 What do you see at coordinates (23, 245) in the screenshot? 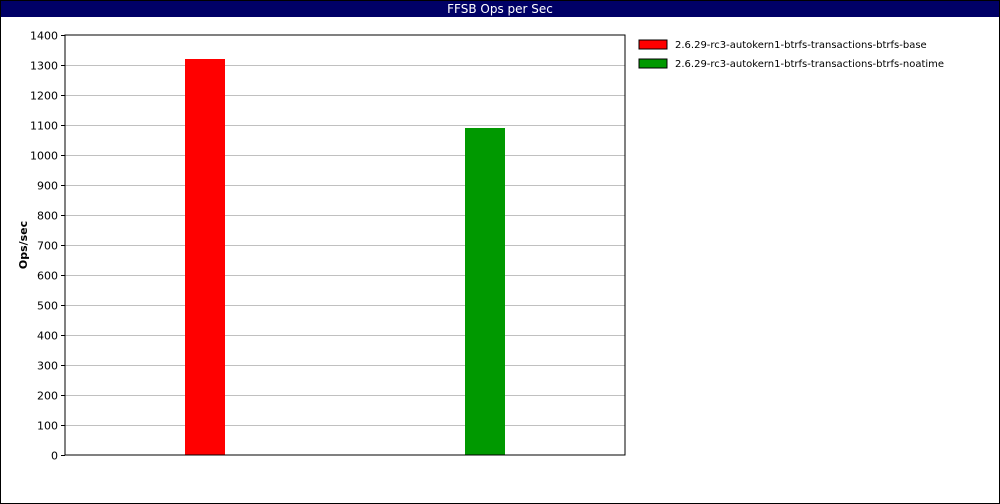
I see `y-axis-title: Ops/sec` at bounding box center [23, 245].